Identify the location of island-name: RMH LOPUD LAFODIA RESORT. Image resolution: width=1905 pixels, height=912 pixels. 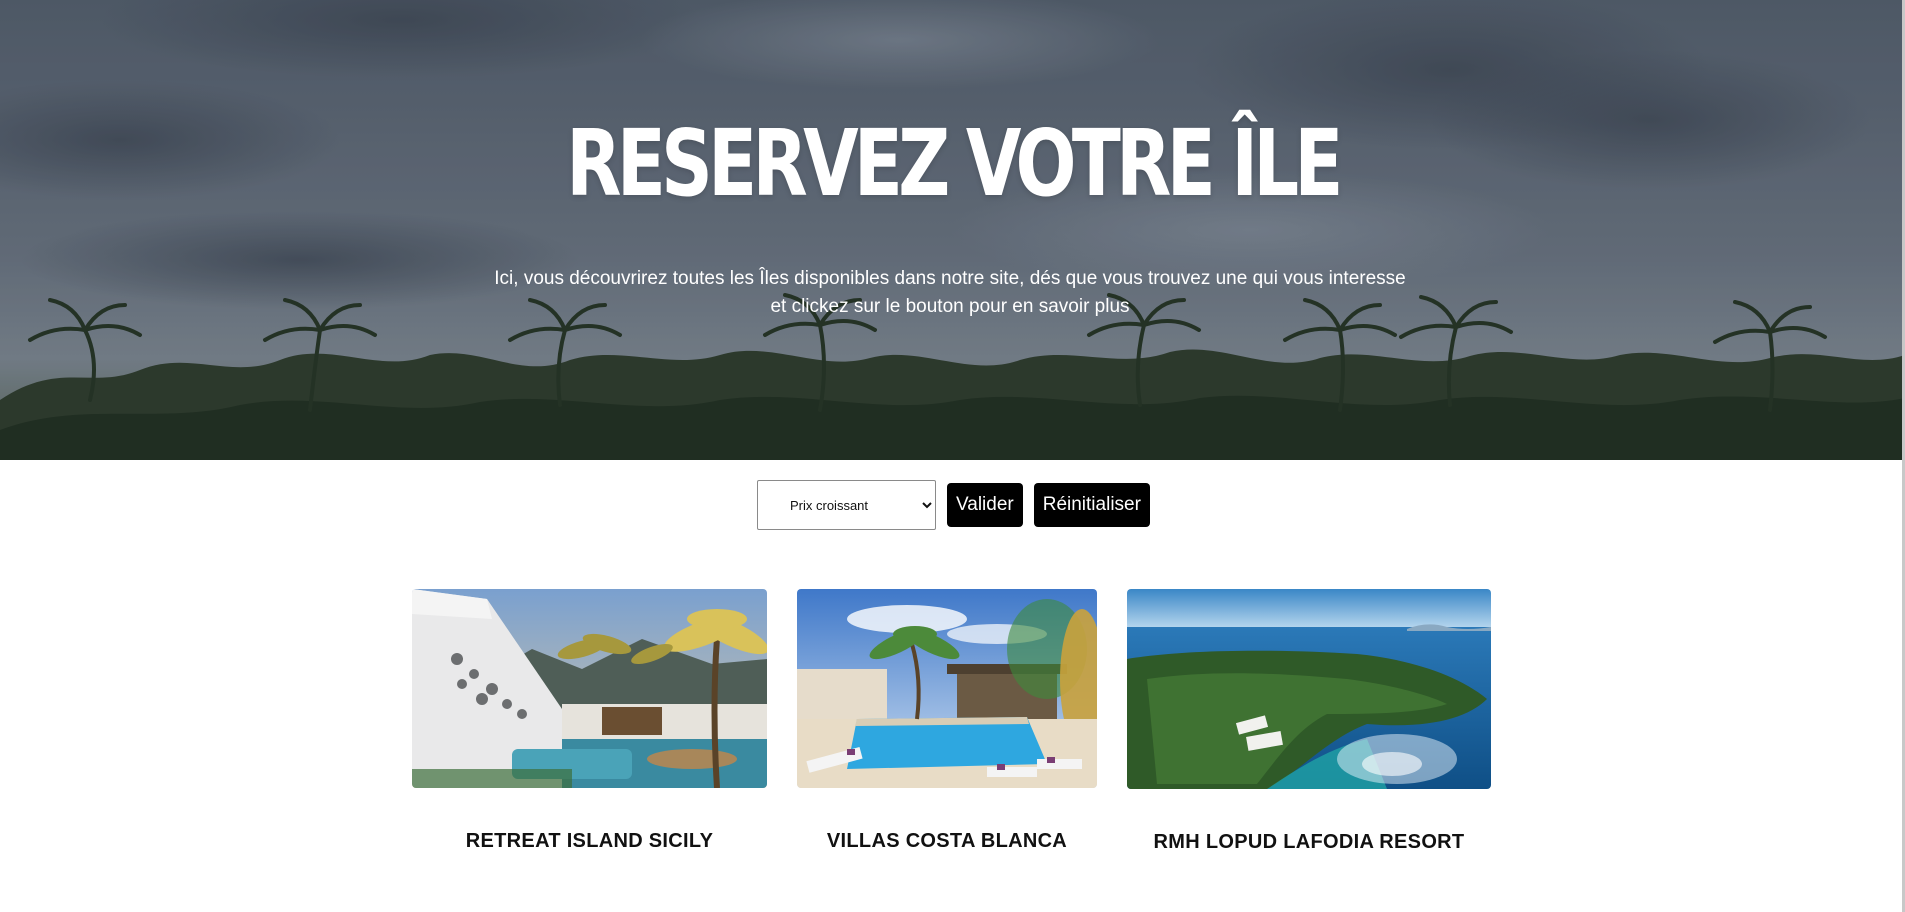
(1309, 842).